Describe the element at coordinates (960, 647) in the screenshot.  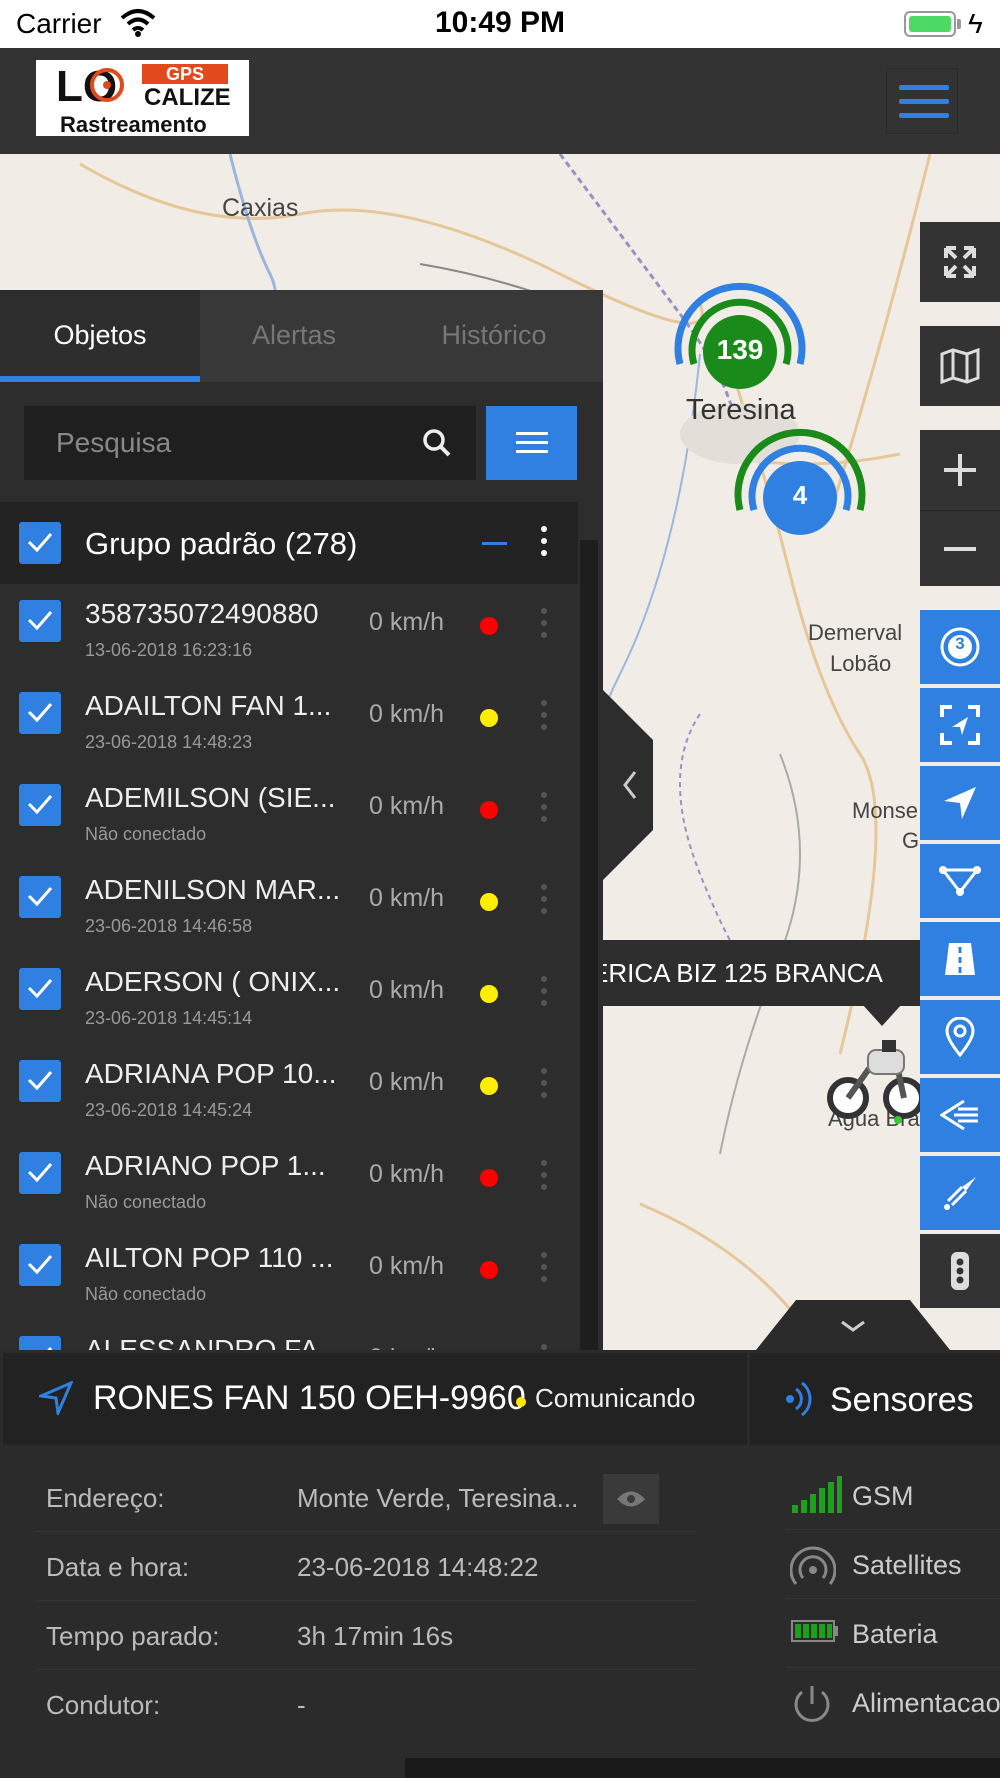
I see `notifications-button: 3` at that location.